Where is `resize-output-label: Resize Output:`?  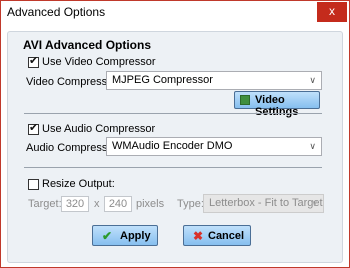 resize-output-label: Resize Output: is located at coordinates (78, 184).